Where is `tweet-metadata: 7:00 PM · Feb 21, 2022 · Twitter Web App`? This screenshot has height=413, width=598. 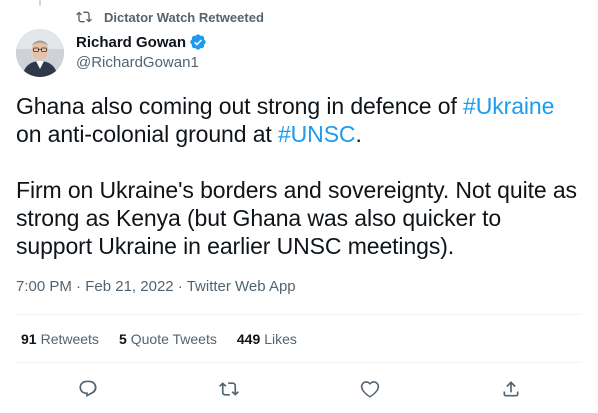
tweet-metadata: 7:00 PM · Feb 21, 2022 · Twitter Web App is located at coordinates (156, 286).